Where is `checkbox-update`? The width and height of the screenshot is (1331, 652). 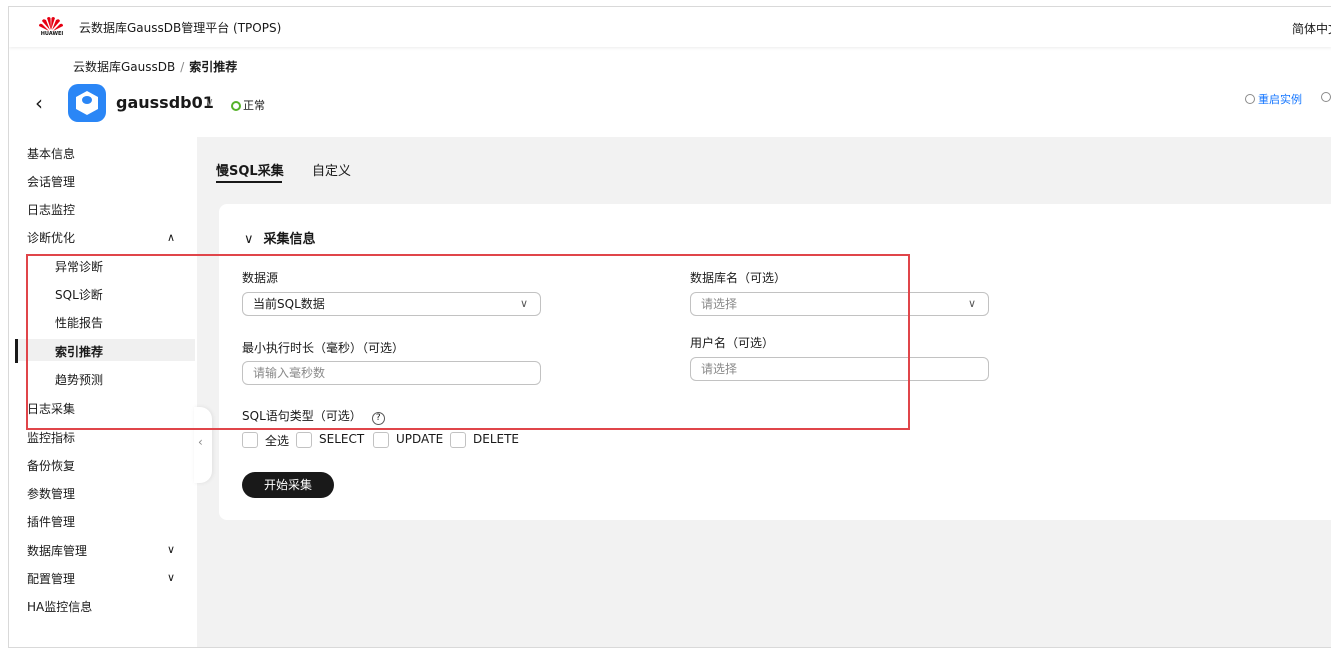 checkbox-update is located at coordinates (381, 440).